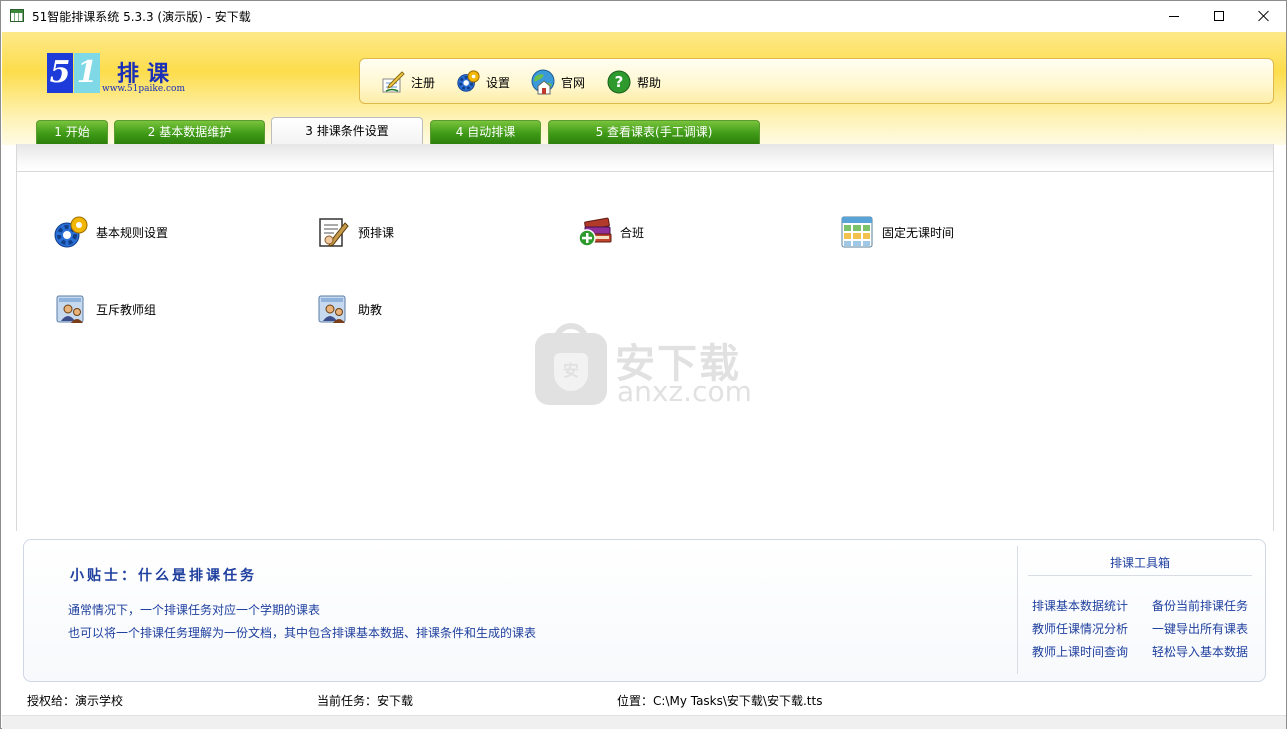 This screenshot has width=1287, height=729. I want to click on tab-scheduling-conditions: 3 排课条件设置, so click(347, 131).